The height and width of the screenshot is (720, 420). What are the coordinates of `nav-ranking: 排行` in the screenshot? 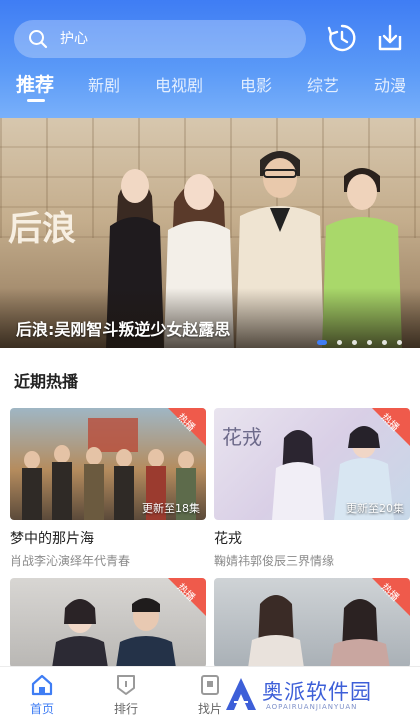 It's located at (126, 695).